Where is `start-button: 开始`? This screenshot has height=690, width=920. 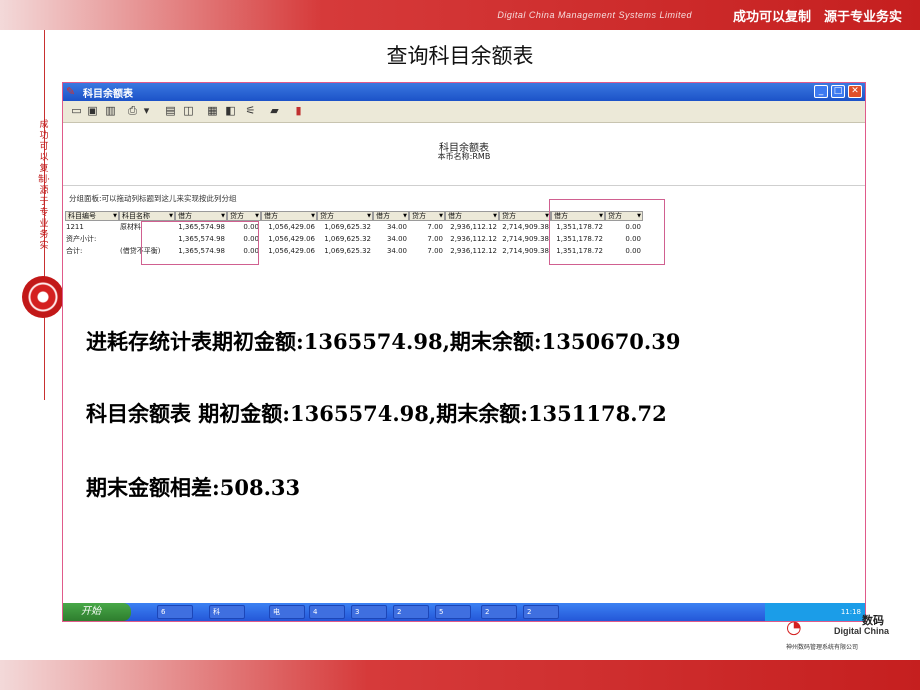
start-button: 开始 is located at coordinates (97, 612).